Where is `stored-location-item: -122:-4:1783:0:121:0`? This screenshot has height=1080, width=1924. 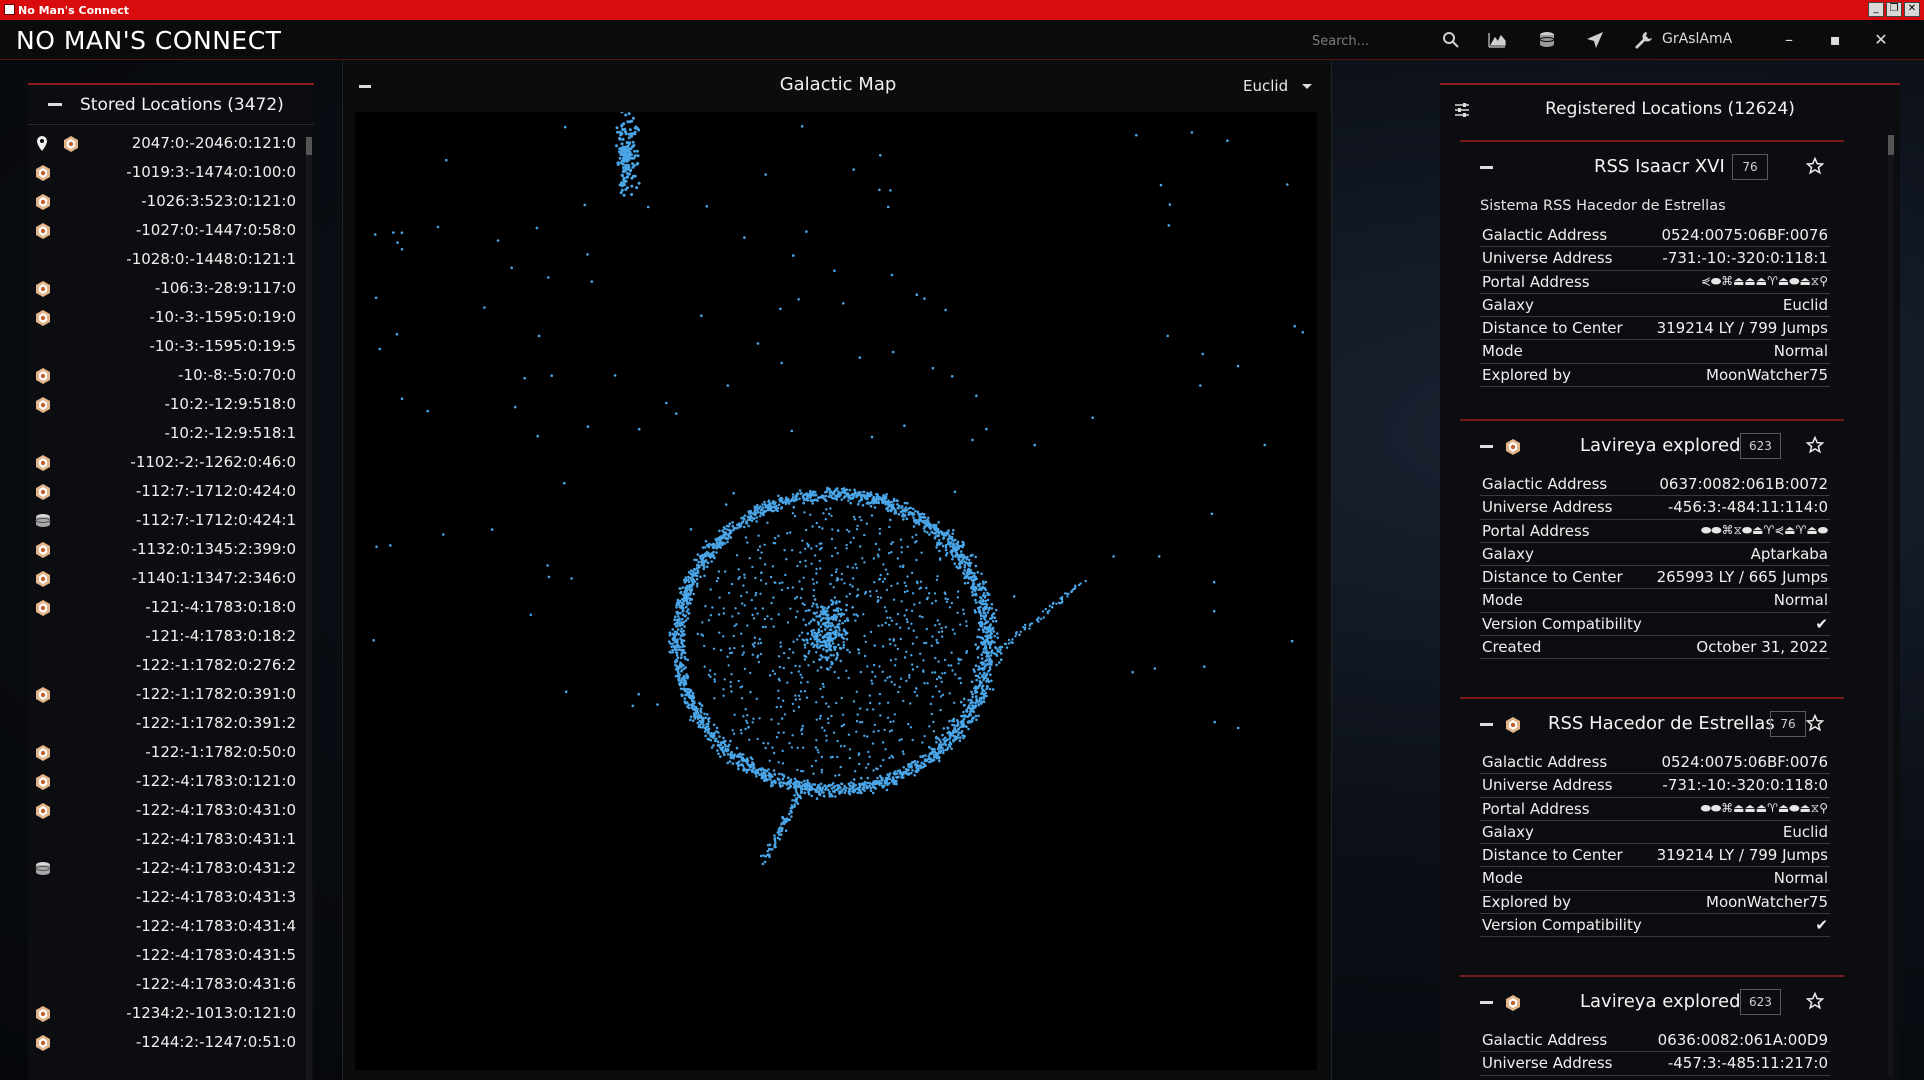
stored-location-item: -122:-4:1783:0:121:0 is located at coordinates (167, 781).